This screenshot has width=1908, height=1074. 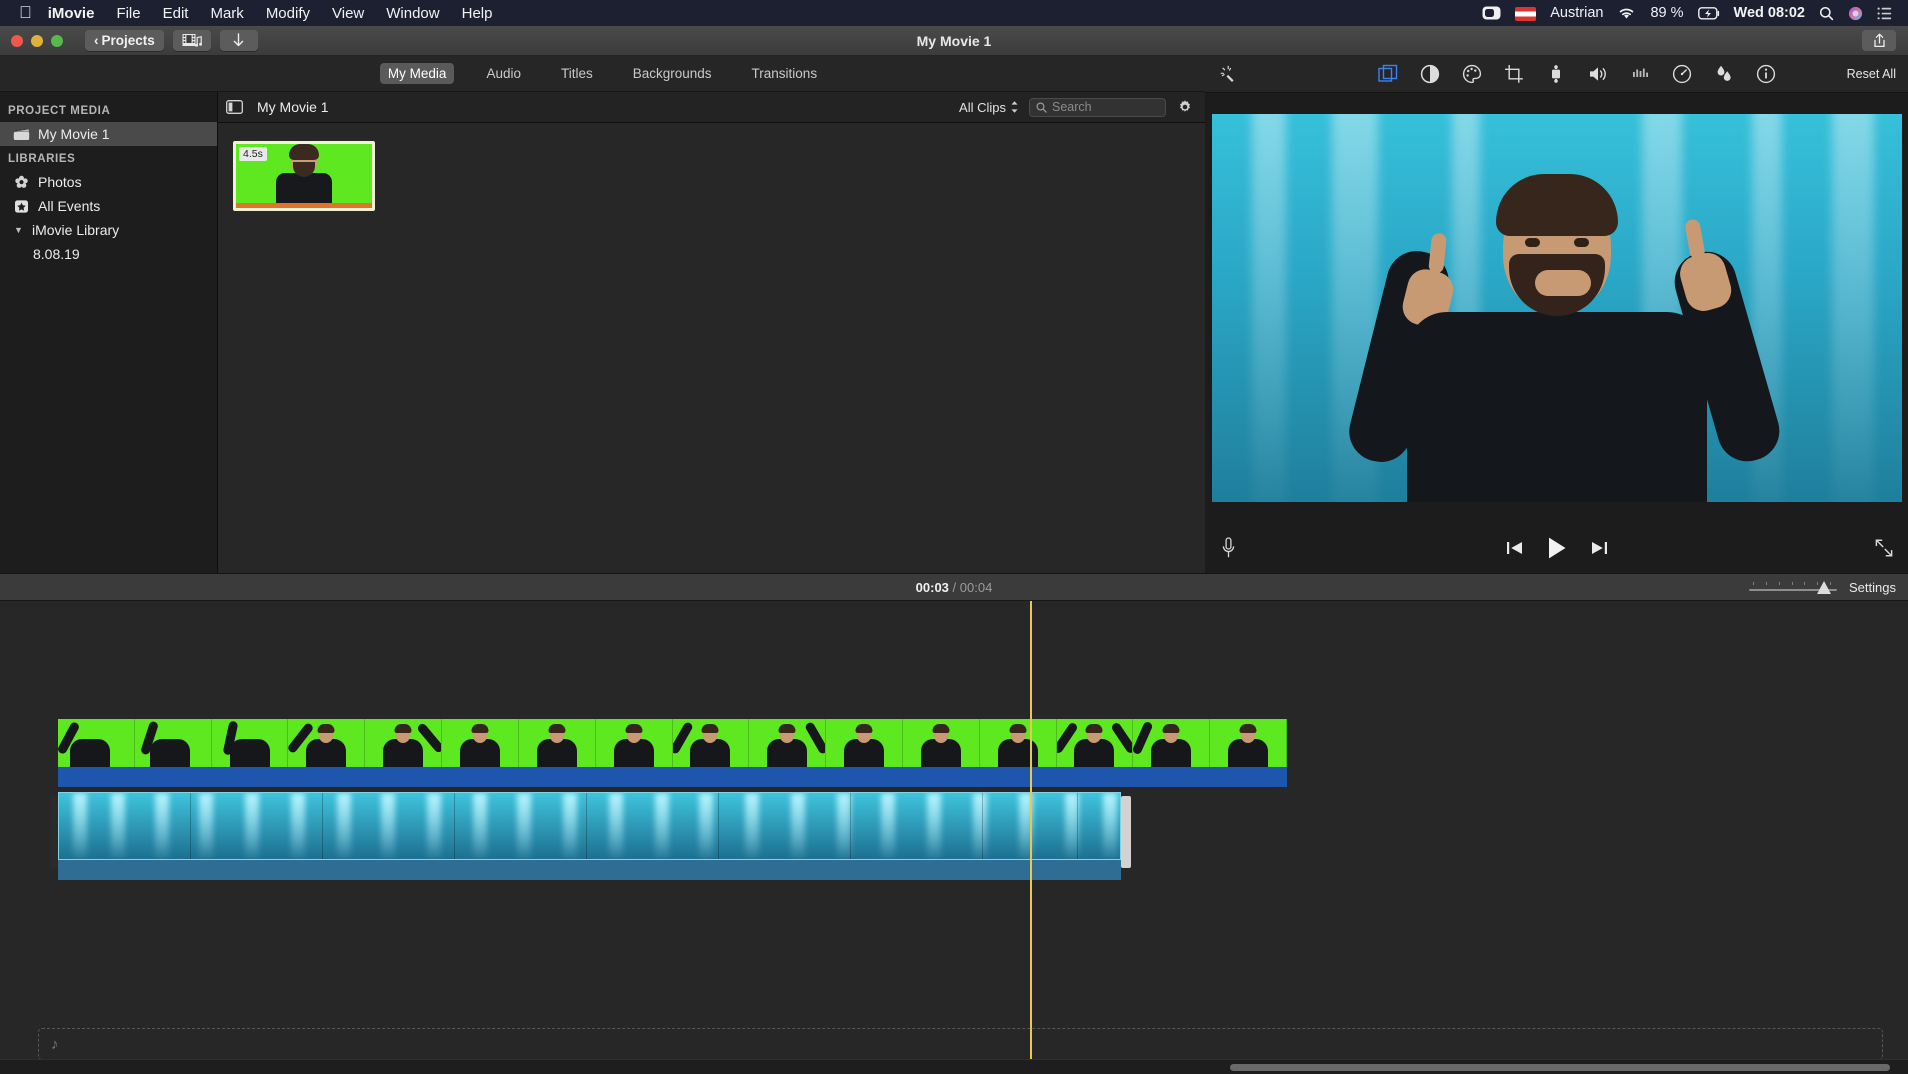 What do you see at coordinates (1198, 348) in the screenshot?
I see `browser-scrollbar` at bounding box center [1198, 348].